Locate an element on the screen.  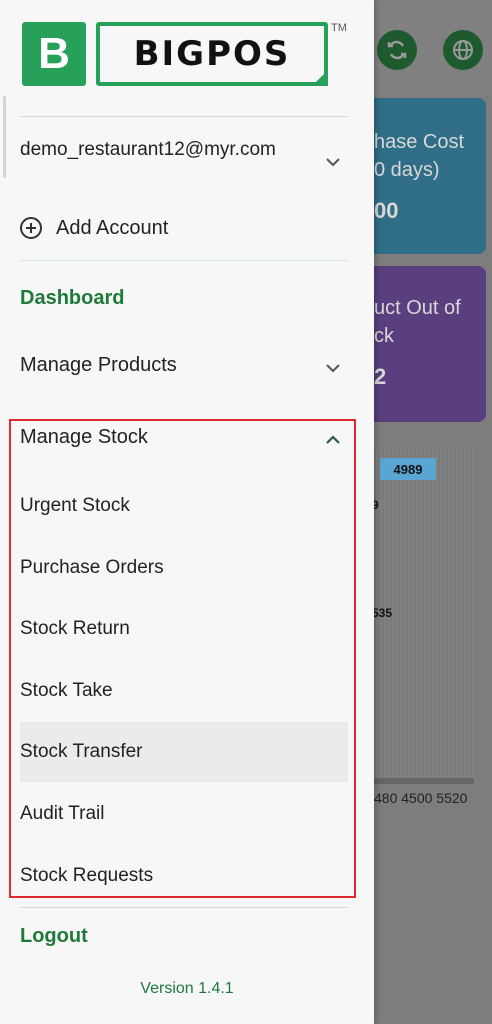
add-account-button: Add Account is located at coordinates (94, 228).